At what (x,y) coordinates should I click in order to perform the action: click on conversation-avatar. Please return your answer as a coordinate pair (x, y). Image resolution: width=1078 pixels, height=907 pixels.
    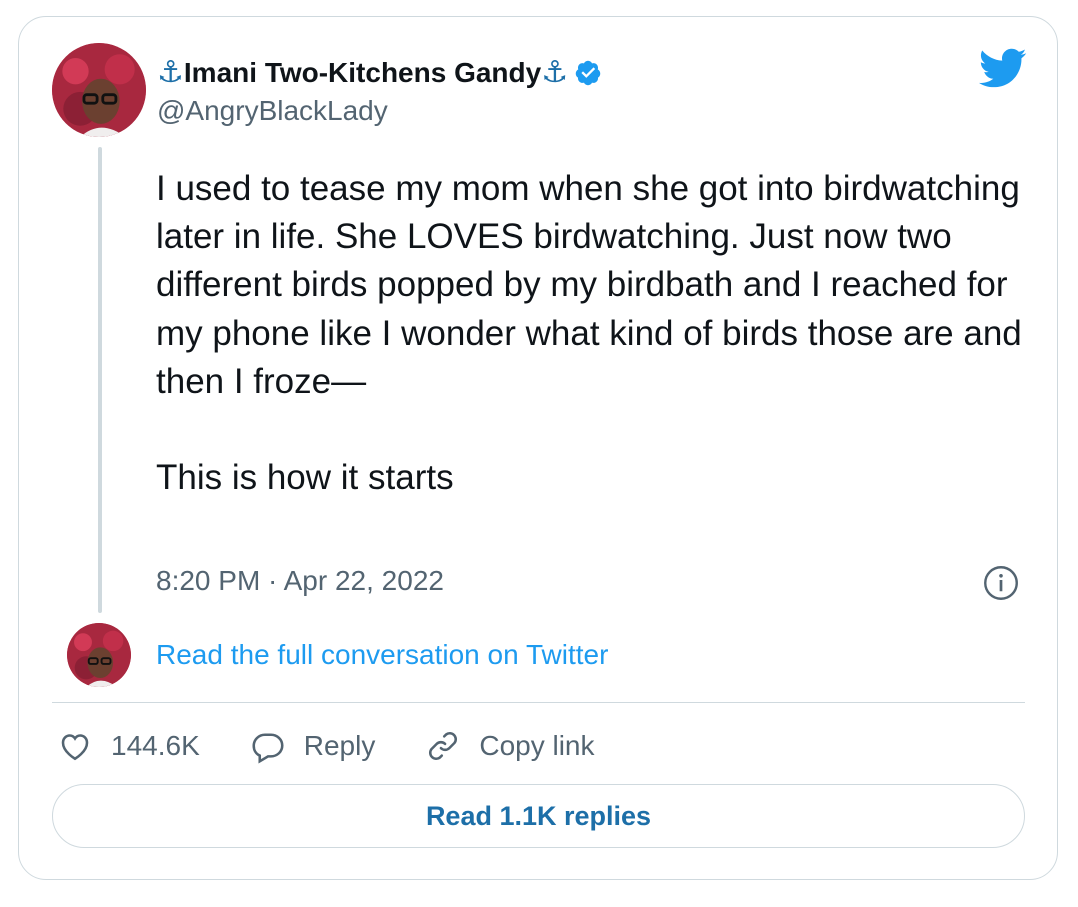
    Looking at the image, I should click on (99, 655).